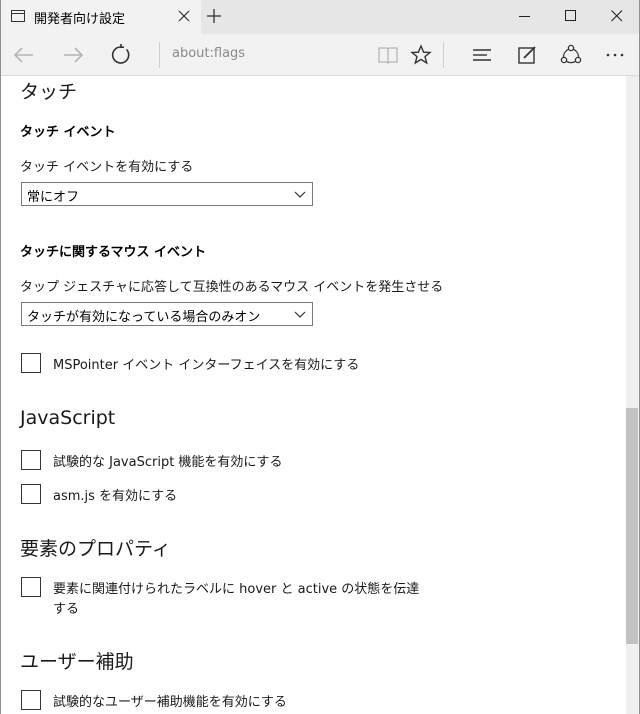 The width and height of the screenshot is (640, 714). Describe the element at coordinates (482, 55) in the screenshot. I see `hub-icon` at that location.